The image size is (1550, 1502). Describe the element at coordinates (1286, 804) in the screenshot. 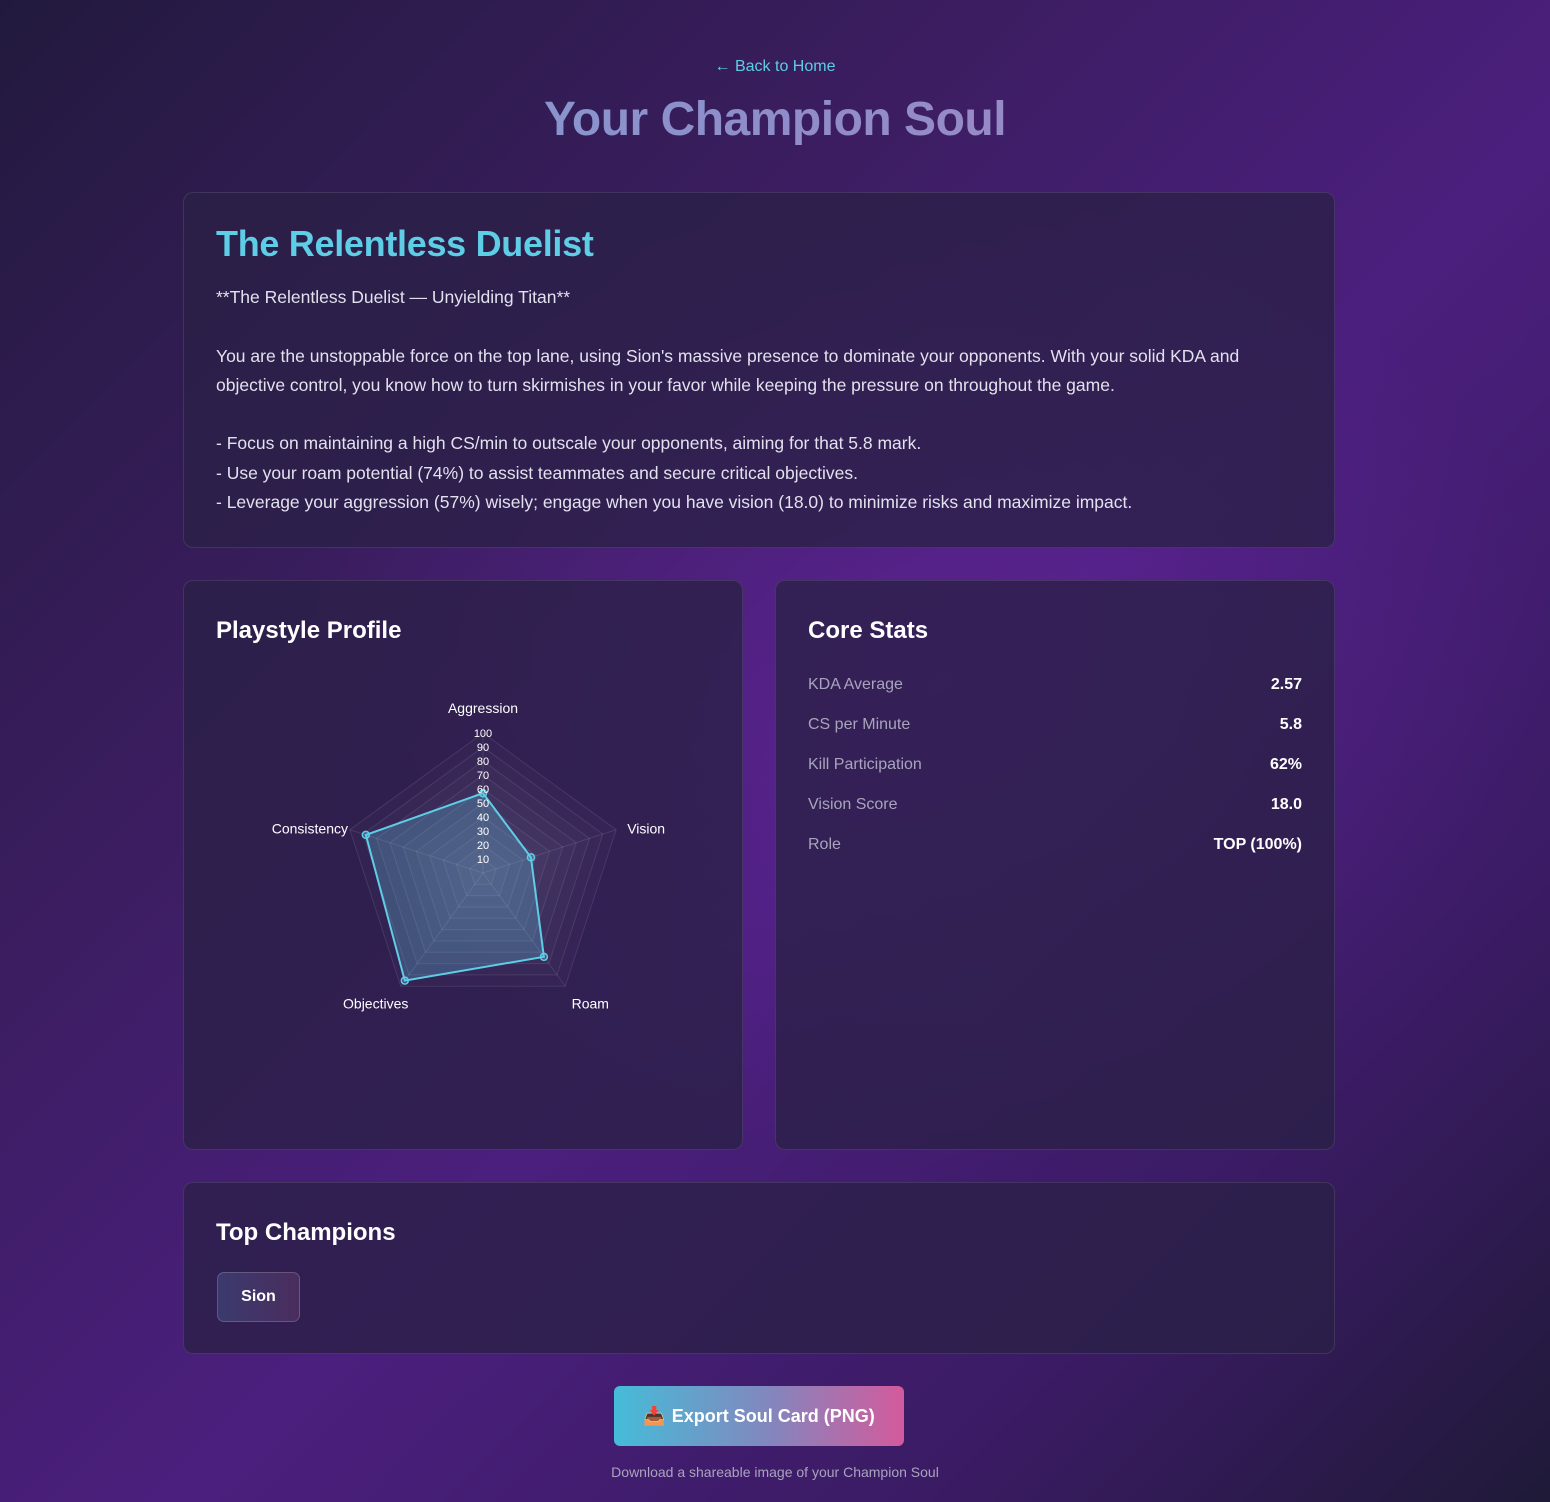

I see `stat-value: 18.0` at that location.